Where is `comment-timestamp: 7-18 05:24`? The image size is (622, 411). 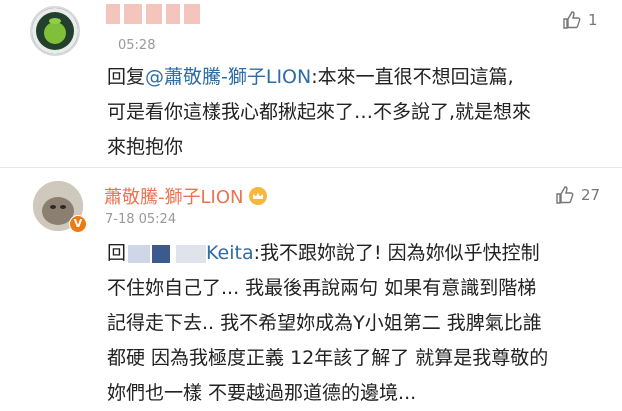
comment-timestamp: 7-18 05:24 is located at coordinates (141, 219).